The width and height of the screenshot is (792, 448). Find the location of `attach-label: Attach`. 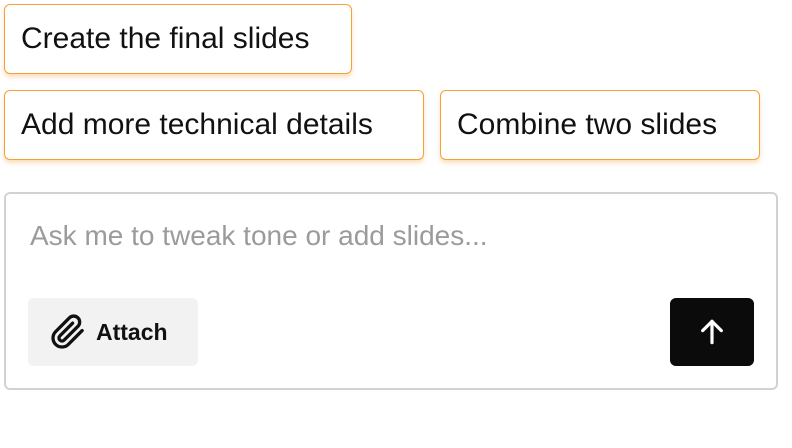

attach-label: Attach is located at coordinates (132, 331).